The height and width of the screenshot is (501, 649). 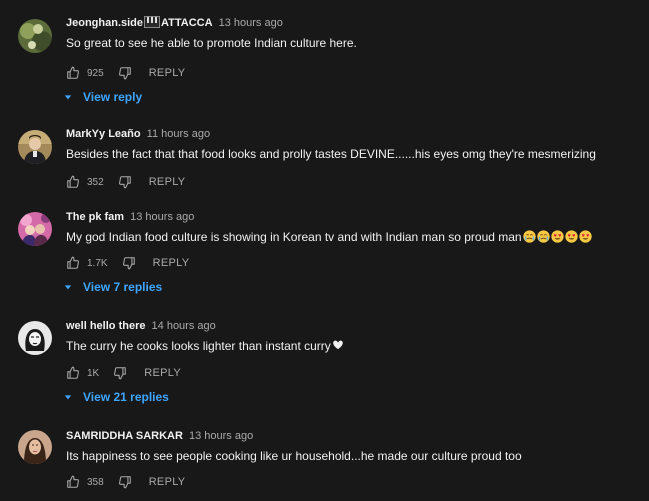 What do you see at coordinates (187, 23) in the screenshot?
I see `author-name-suffix: ATTACCA` at bounding box center [187, 23].